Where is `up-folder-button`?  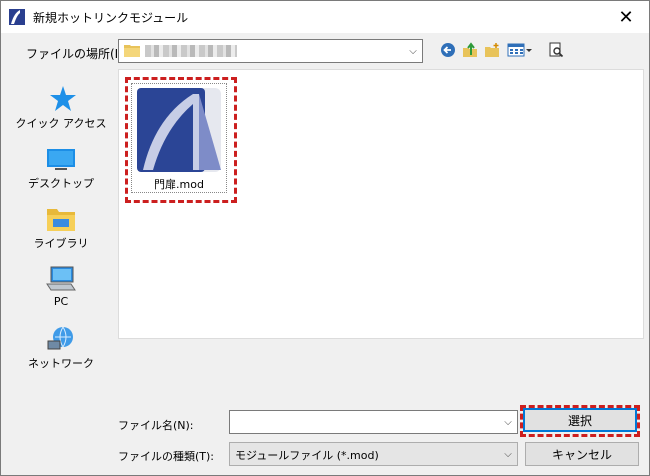
up-folder-button is located at coordinates (470, 50).